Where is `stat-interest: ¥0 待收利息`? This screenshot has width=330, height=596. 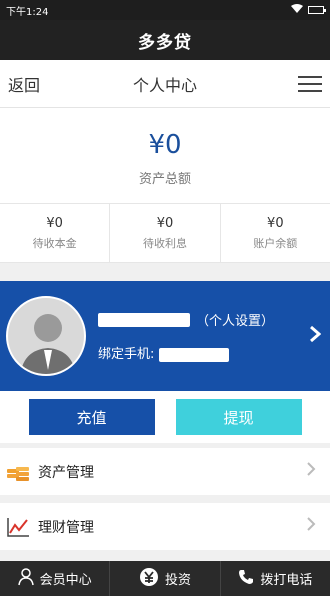
stat-interest: ¥0 待收利息 is located at coordinates (165, 233).